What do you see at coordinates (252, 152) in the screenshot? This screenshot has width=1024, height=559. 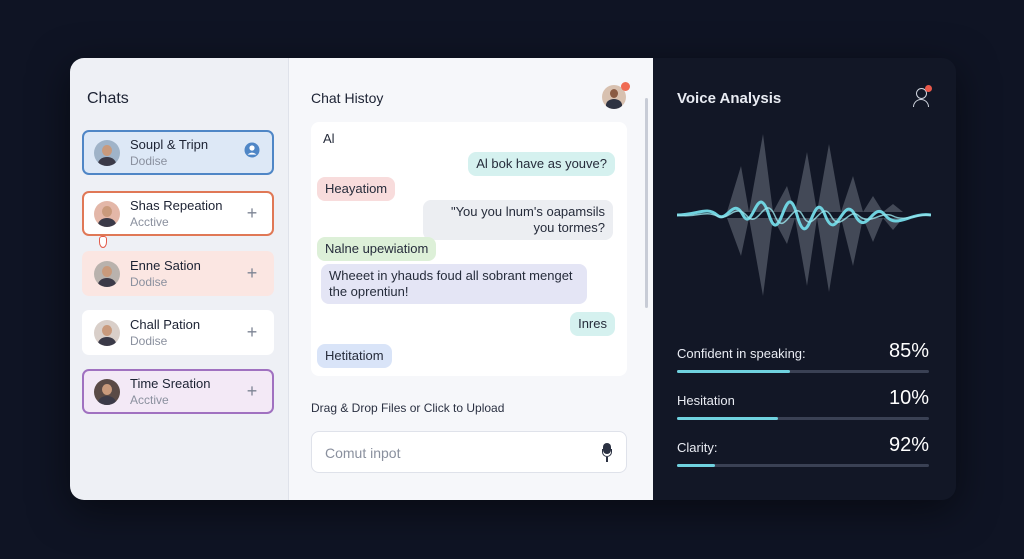 I see `user-circle-icon` at bounding box center [252, 152].